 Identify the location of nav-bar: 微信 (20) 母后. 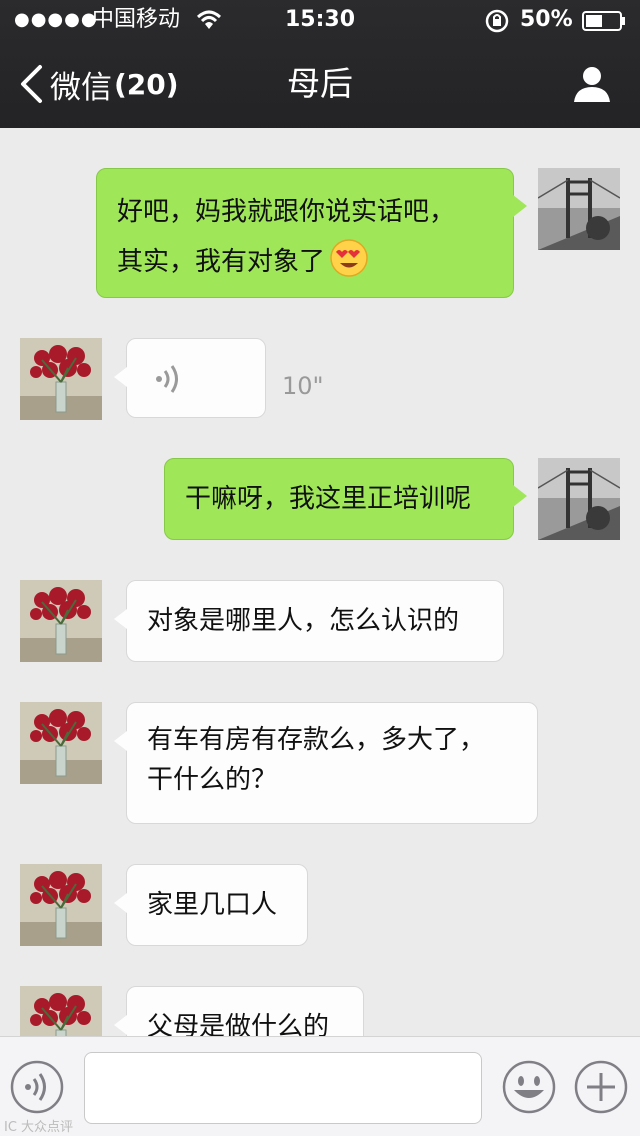
(320, 84).